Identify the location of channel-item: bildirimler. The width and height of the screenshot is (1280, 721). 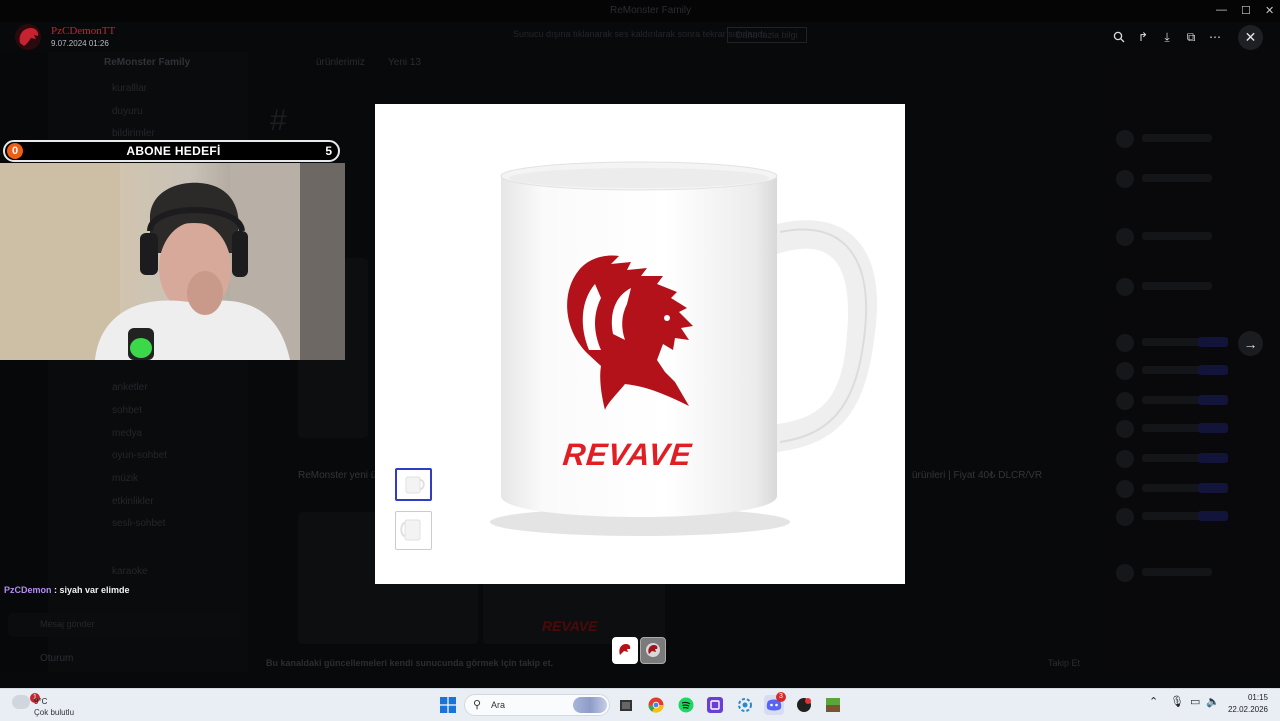
(133, 133).